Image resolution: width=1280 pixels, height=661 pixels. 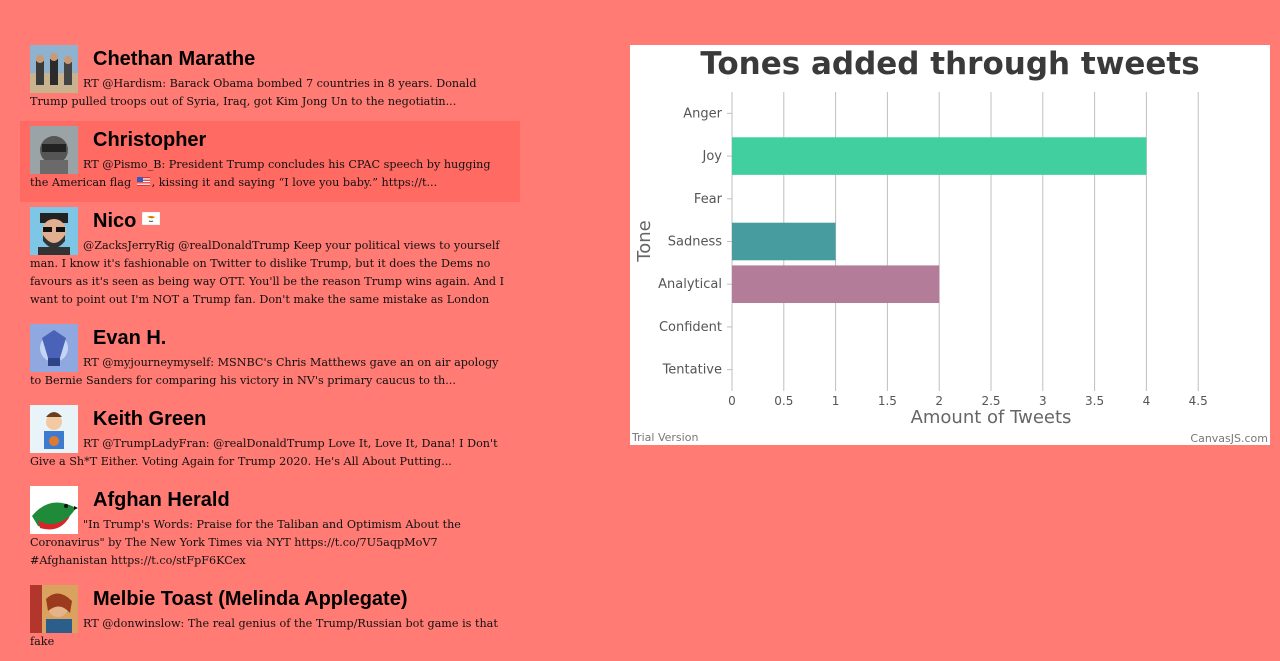 What do you see at coordinates (991, 417) in the screenshot?
I see `x-axis-title: Amount of Tweets` at bounding box center [991, 417].